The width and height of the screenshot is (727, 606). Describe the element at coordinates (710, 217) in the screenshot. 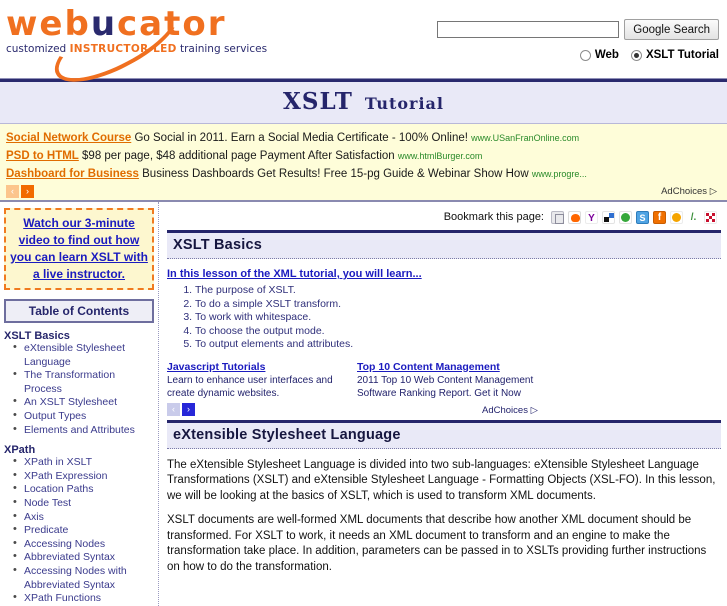

I see `qrcode-icon` at that location.